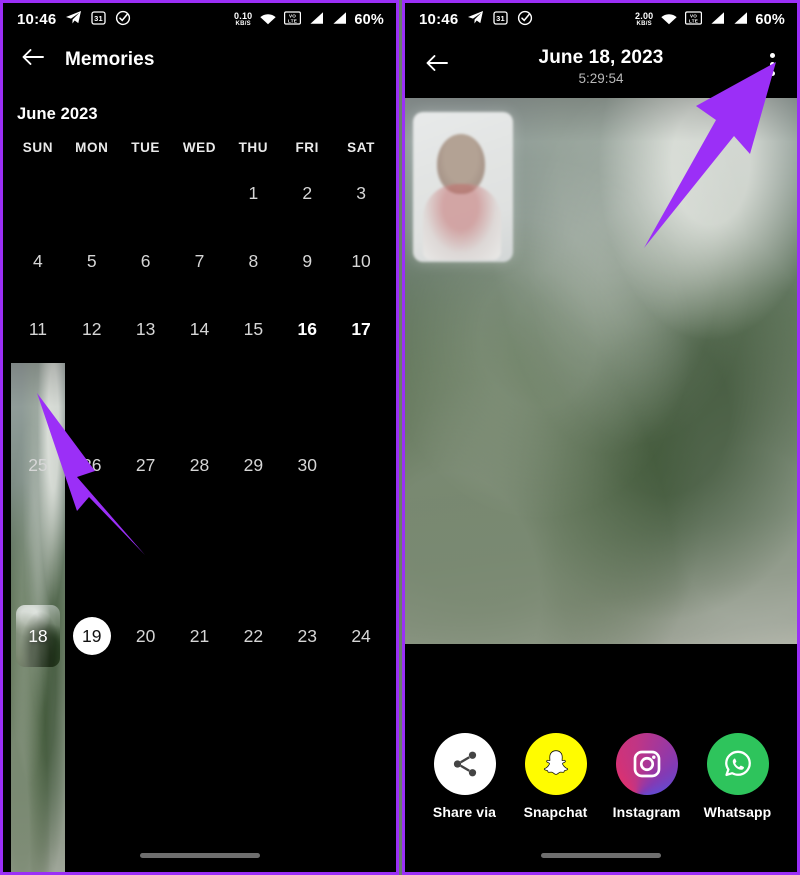 This screenshot has height=875, width=800. I want to click on day-header: FRI, so click(307, 147).